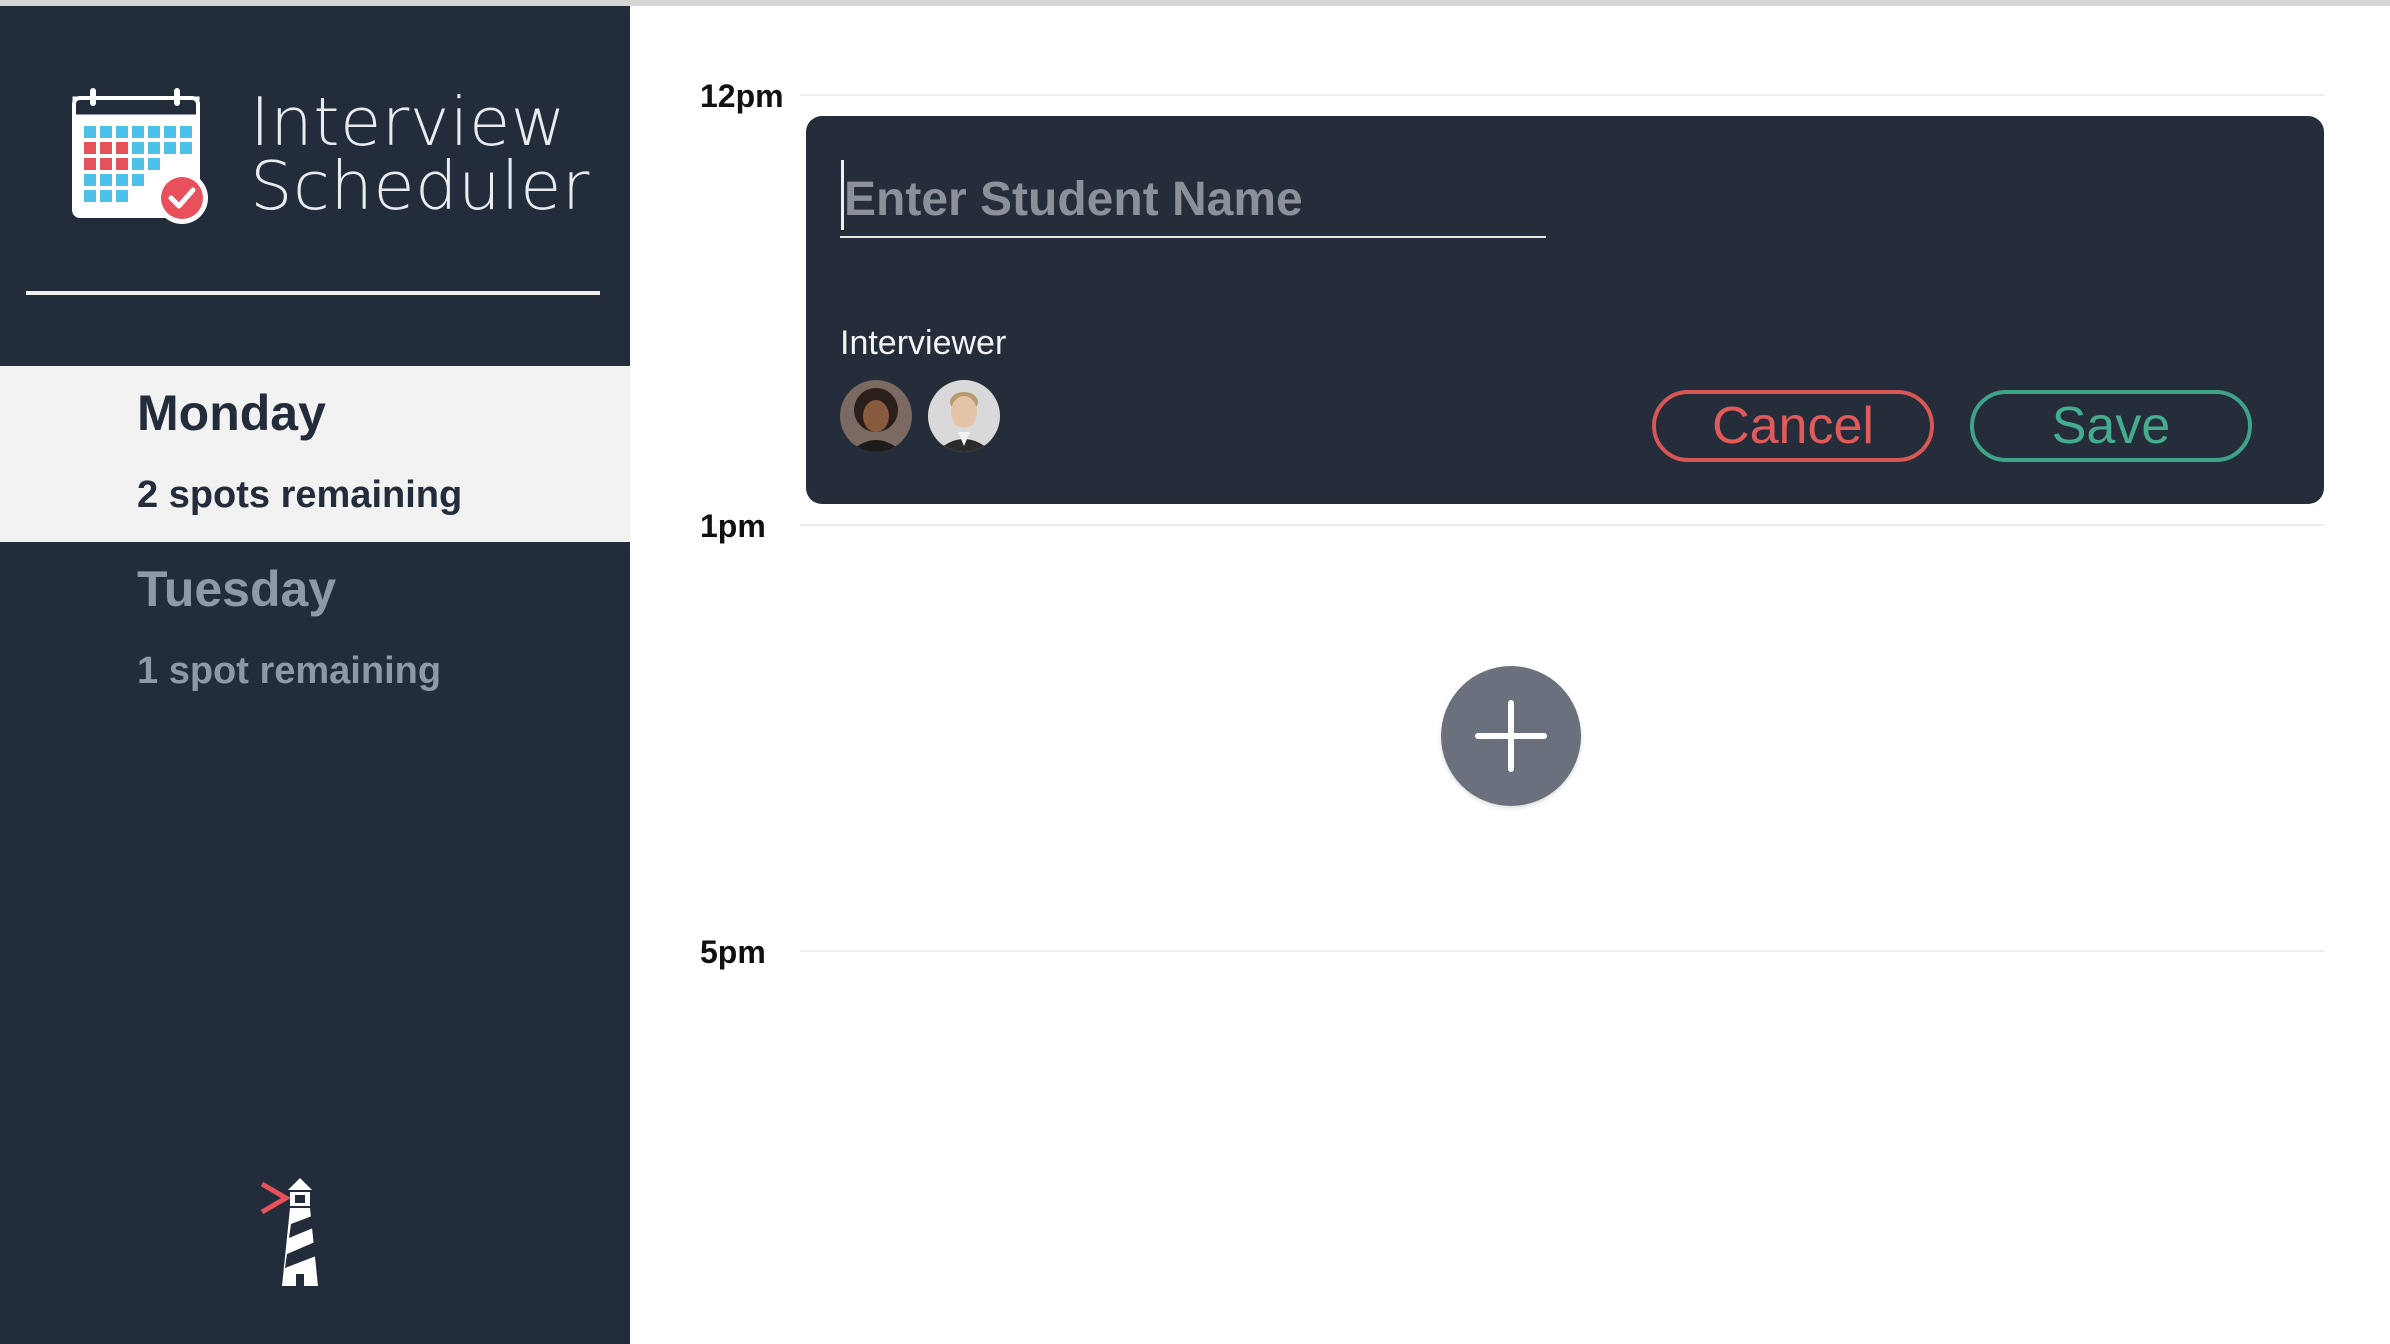 This screenshot has height=1344, width=2390. What do you see at coordinates (923, 343) in the screenshot?
I see `interviewer-label: Interviewer` at bounding box center [923, 343].